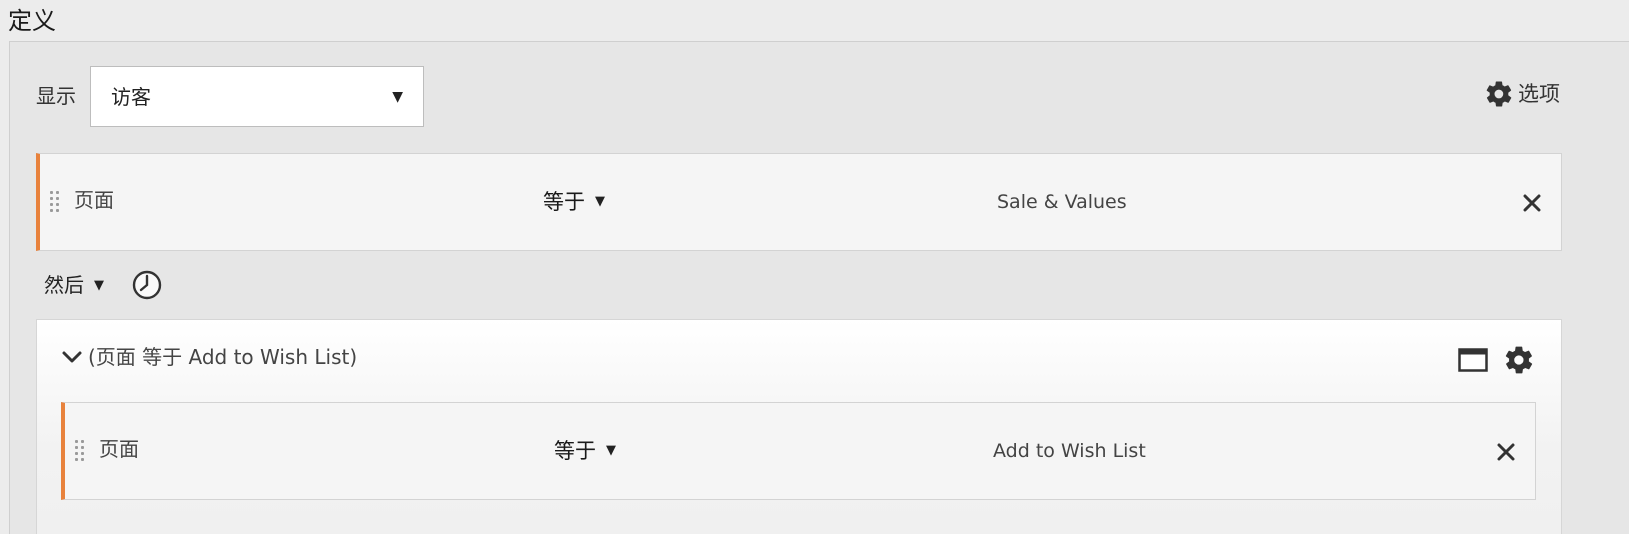  What do you see at coordinates (223, 357) in the screenshot?
I see `container-title: (页面 等于 Add to Wish List)` at bounding box center [223, 357].